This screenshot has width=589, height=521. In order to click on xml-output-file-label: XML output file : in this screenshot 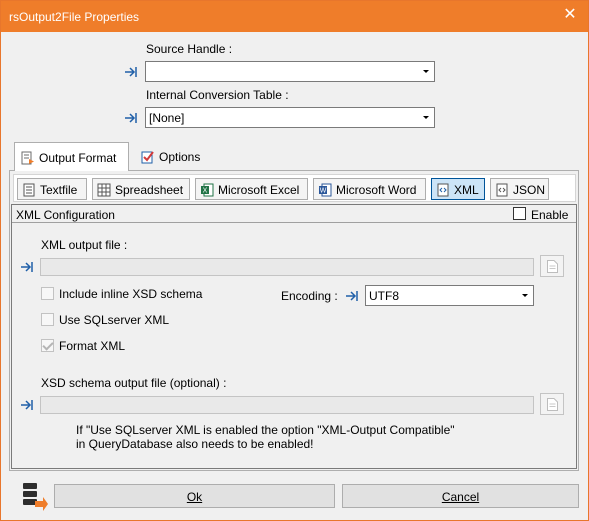, I will do `click(84, 245)`.